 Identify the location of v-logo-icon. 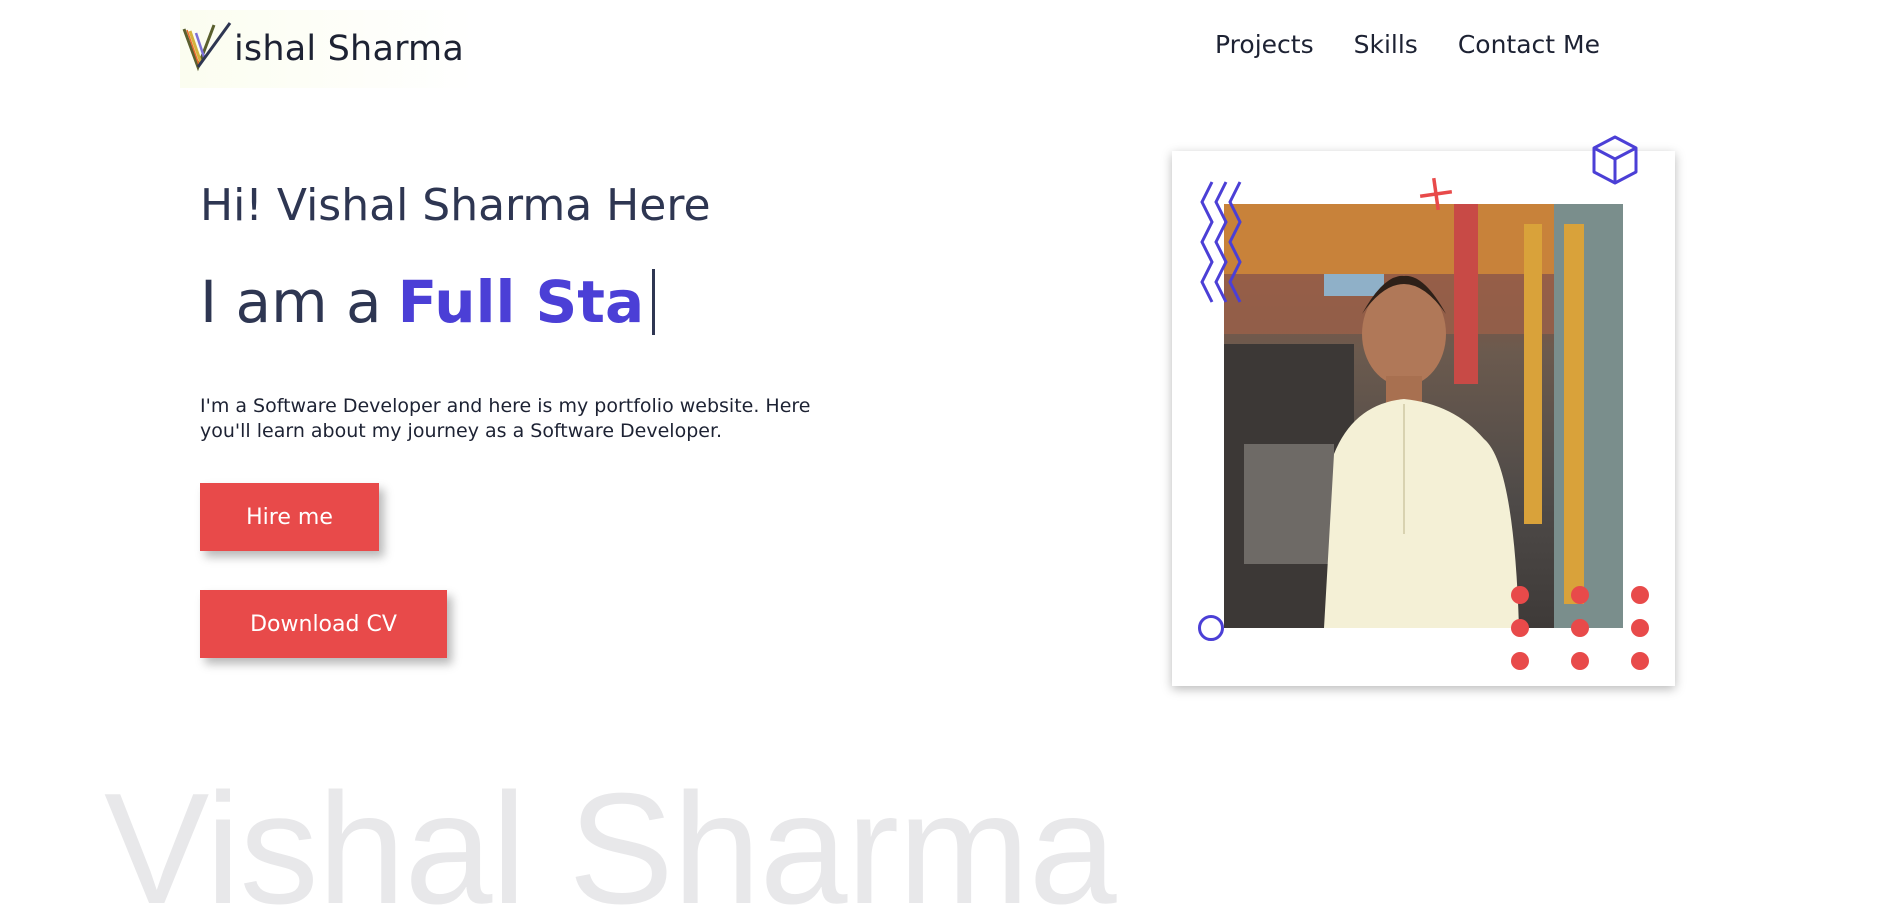
(207, 47).